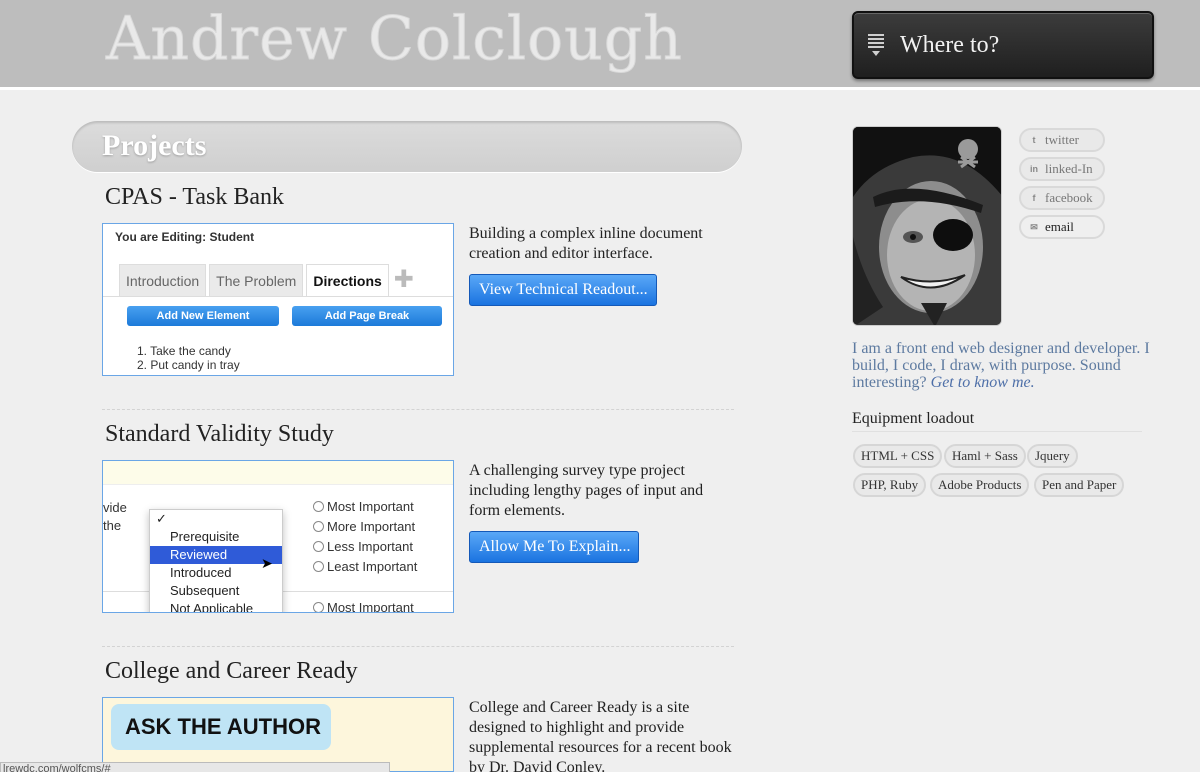 The image size is (1200, 772). I want to click on thumb-tab-active: Directions, so click(347, 280).